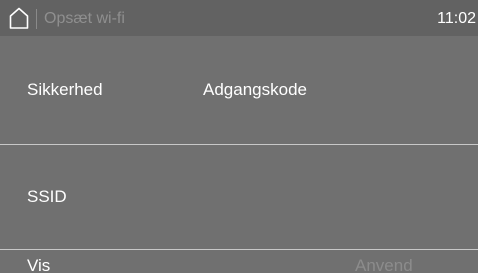  What do you see at coordinates (38, 266) in the screenshot?
I see `show-button: Vis` at bounding box center [38, 266].